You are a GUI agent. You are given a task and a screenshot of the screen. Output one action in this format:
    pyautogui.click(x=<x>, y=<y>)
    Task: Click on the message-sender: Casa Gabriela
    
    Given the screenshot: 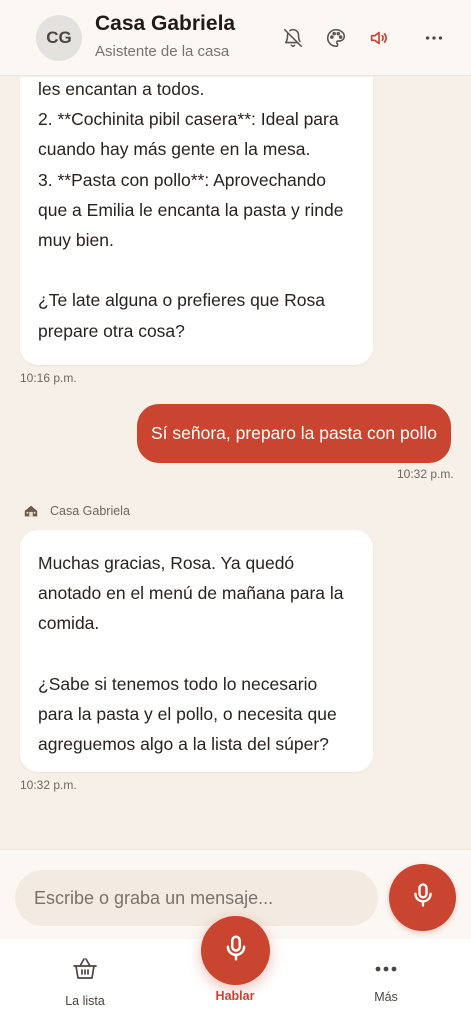 What is the action you would take?
    pyautogui.click(x=76, y=511)
    